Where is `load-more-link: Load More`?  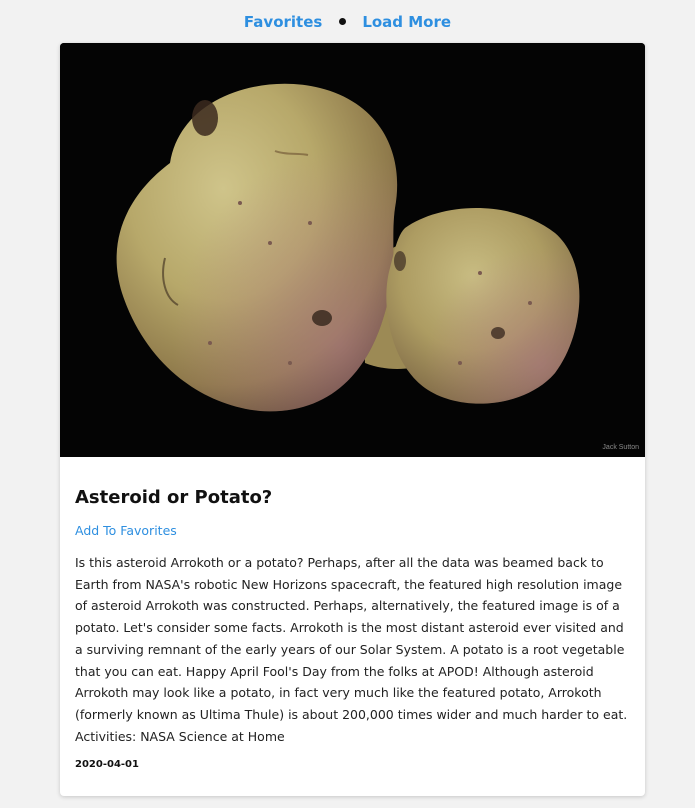 load-more-link: Load More is located at coordinates (406, 22).